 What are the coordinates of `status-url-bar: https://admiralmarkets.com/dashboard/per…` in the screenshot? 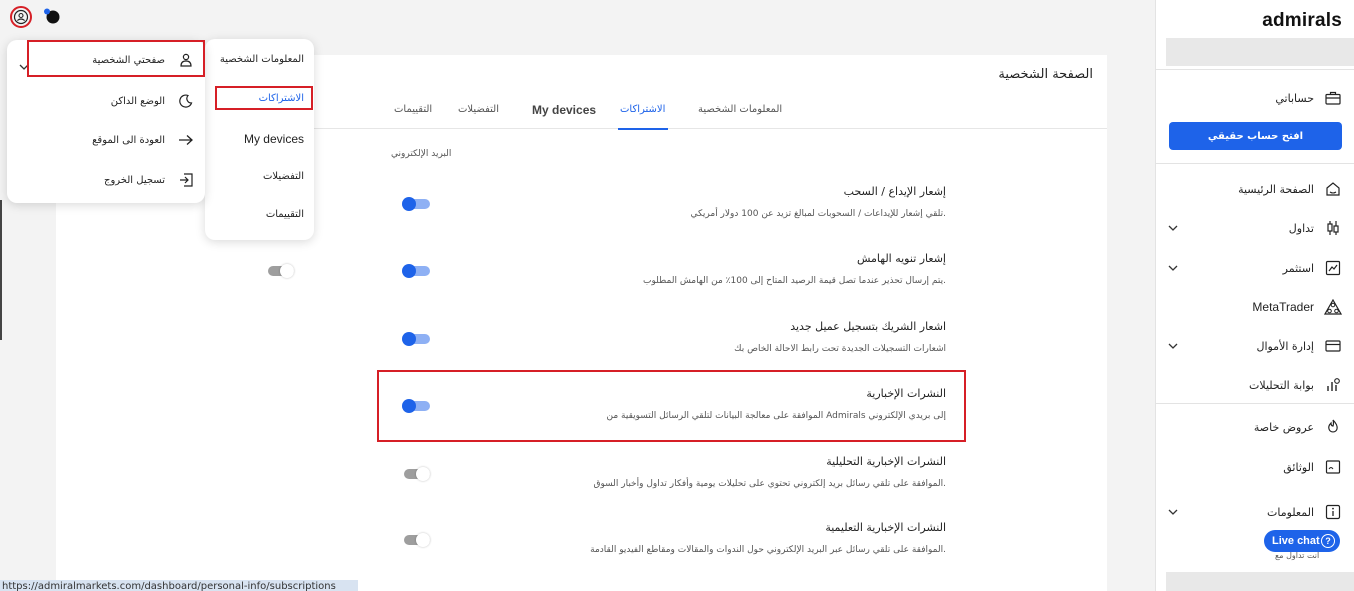 It's located at (179, 585).